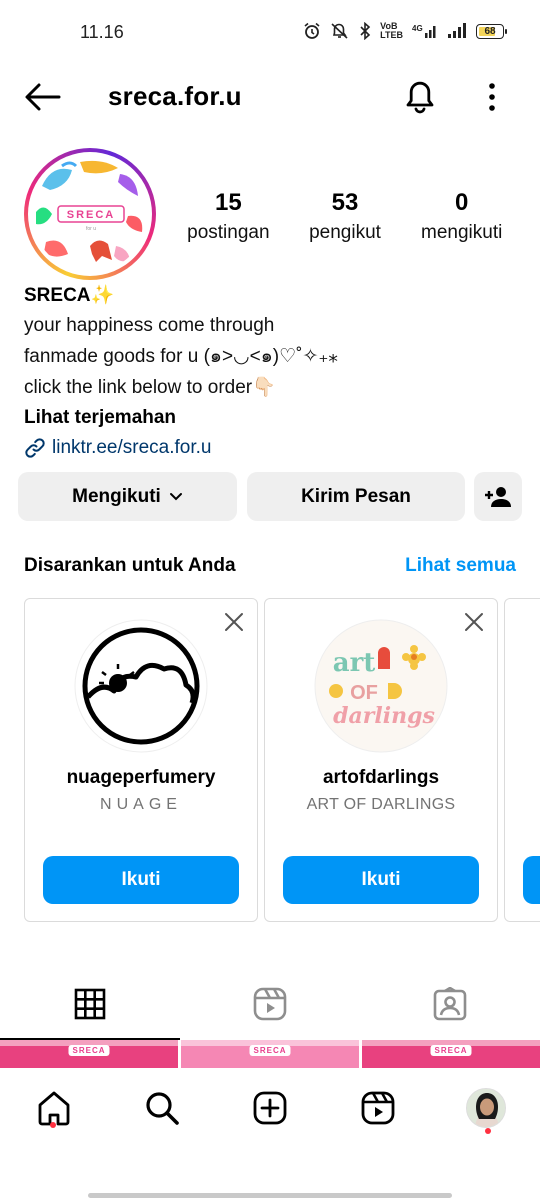 The width and height of the screenshot is (540, 1200). I want to click on profile-actions: Mengikuti Kirim Pesan, so click(270, 497).